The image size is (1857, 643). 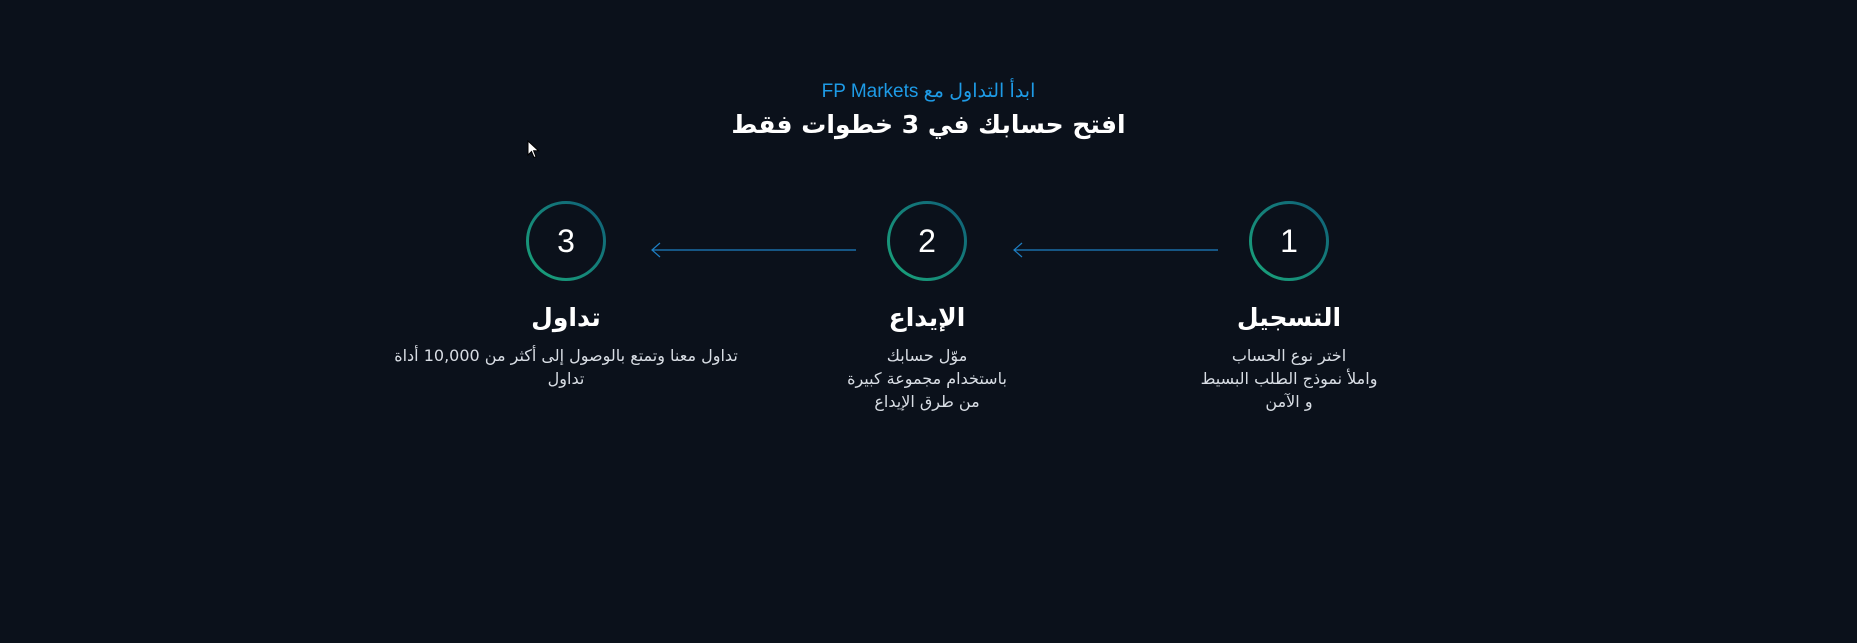 I want to click on step-3-number: 3, so click(x=566, y=241).